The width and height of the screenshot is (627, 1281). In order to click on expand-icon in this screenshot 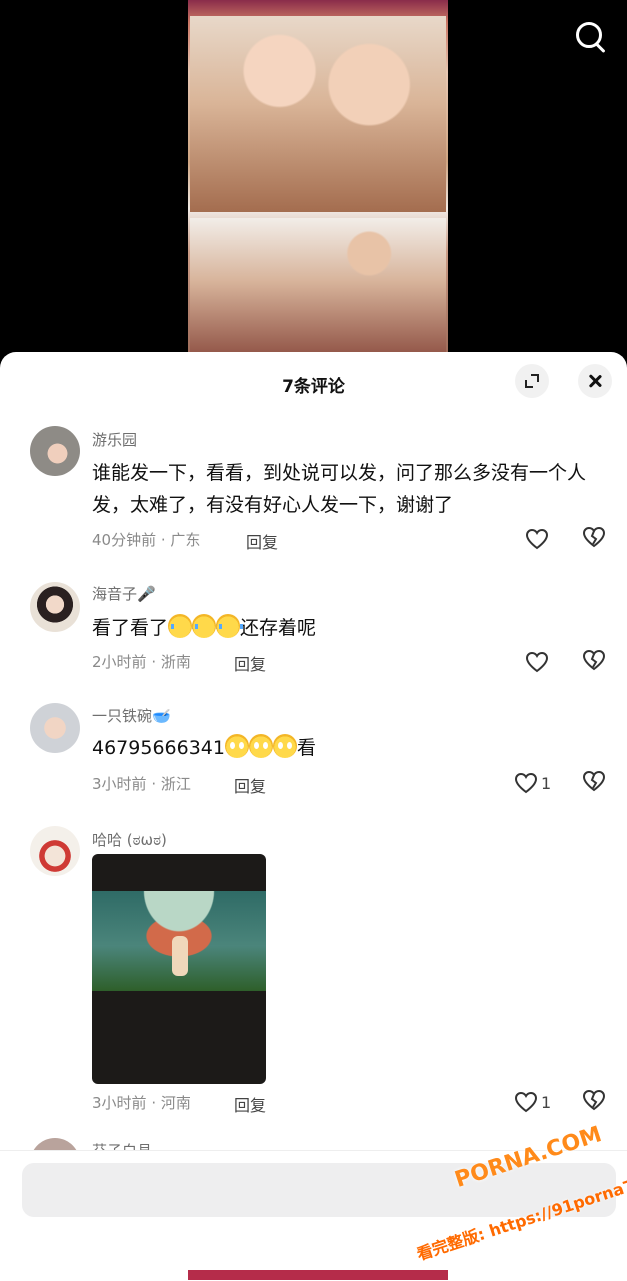, I will do `click(532, 381)`.